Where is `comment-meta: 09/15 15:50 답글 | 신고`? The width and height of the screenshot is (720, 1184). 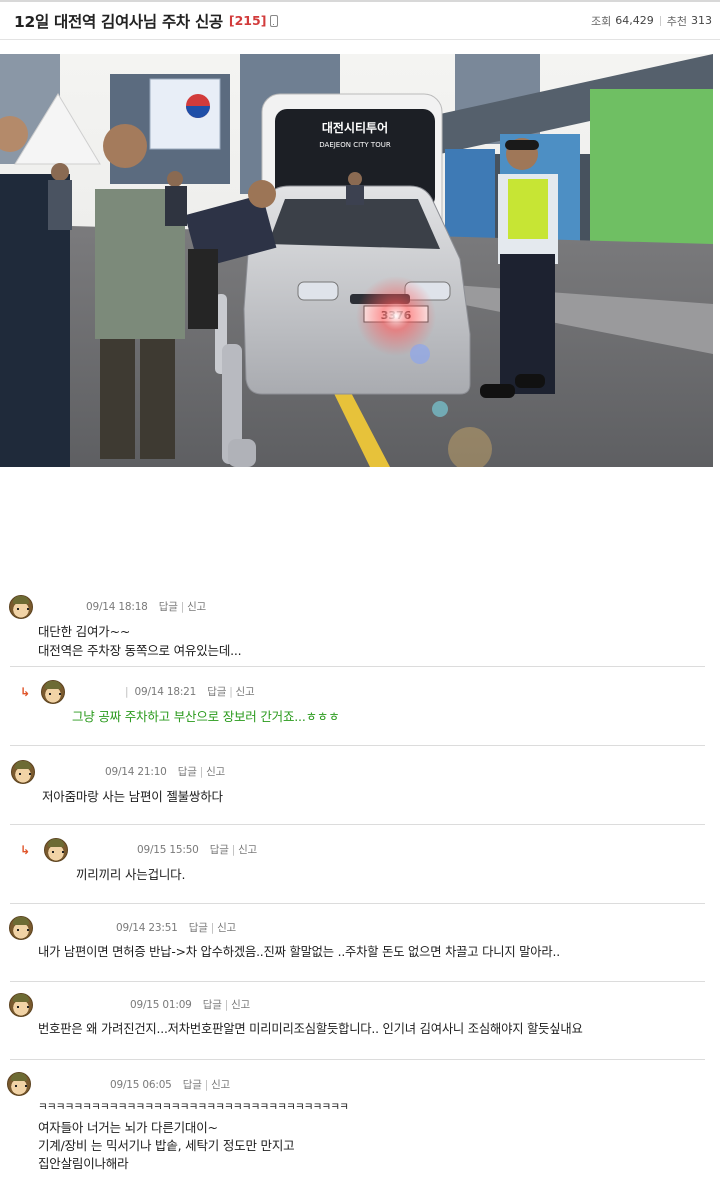
comment-meta: 09/15 15:50 답글 | 신고 is located at coordinates (197, 849).